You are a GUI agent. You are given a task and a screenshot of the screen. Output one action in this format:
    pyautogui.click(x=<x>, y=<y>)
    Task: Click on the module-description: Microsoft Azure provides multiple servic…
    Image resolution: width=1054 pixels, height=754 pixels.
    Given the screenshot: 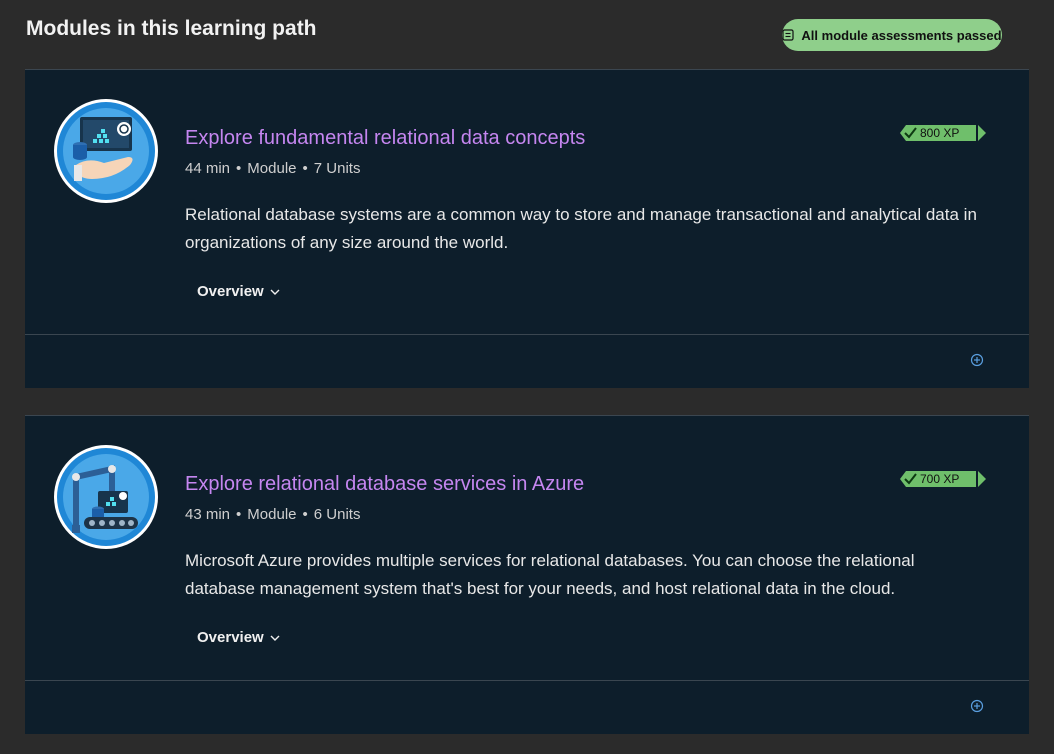 What is the action you would take?
    pyautogui.click(x=550, y=574)
    